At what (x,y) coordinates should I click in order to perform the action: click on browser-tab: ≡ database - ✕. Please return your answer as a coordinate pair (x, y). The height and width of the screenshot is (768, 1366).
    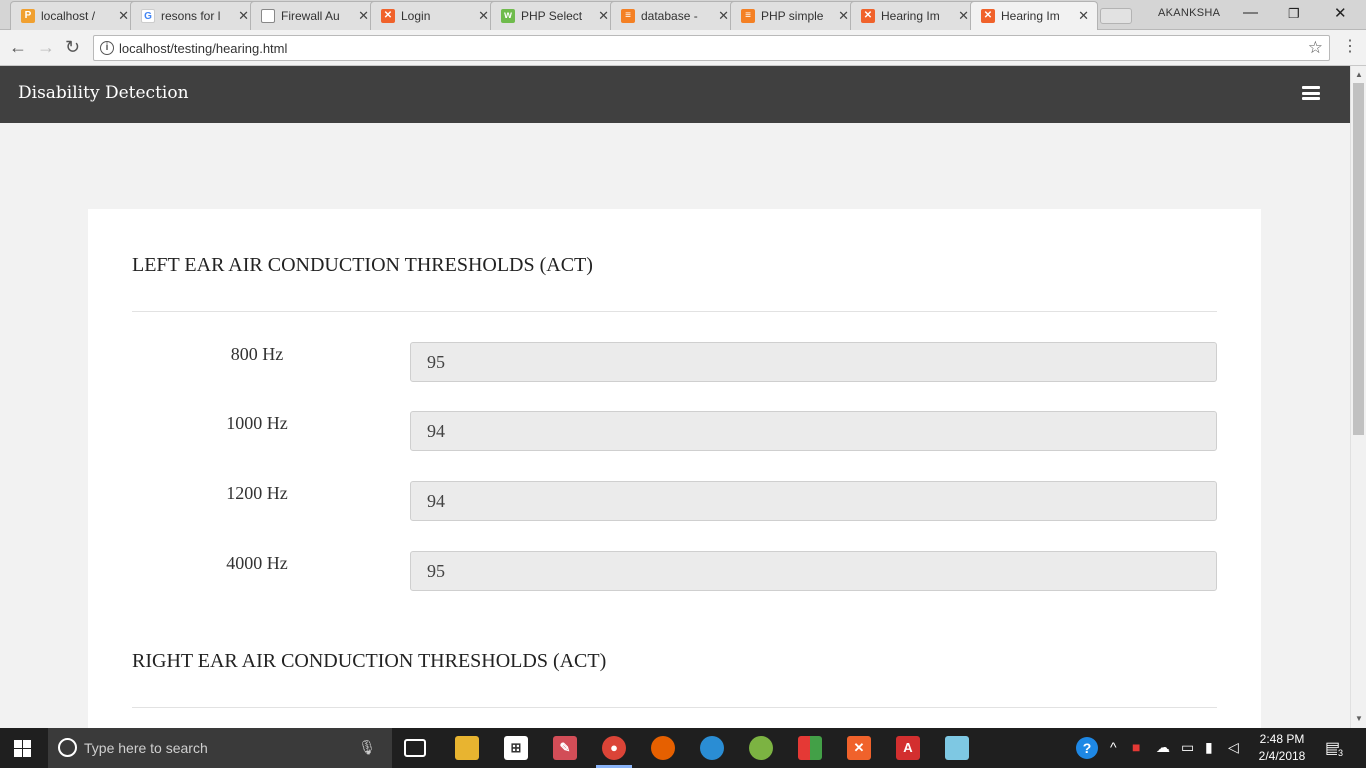
    Looking at the image, I should click on (674, 15).